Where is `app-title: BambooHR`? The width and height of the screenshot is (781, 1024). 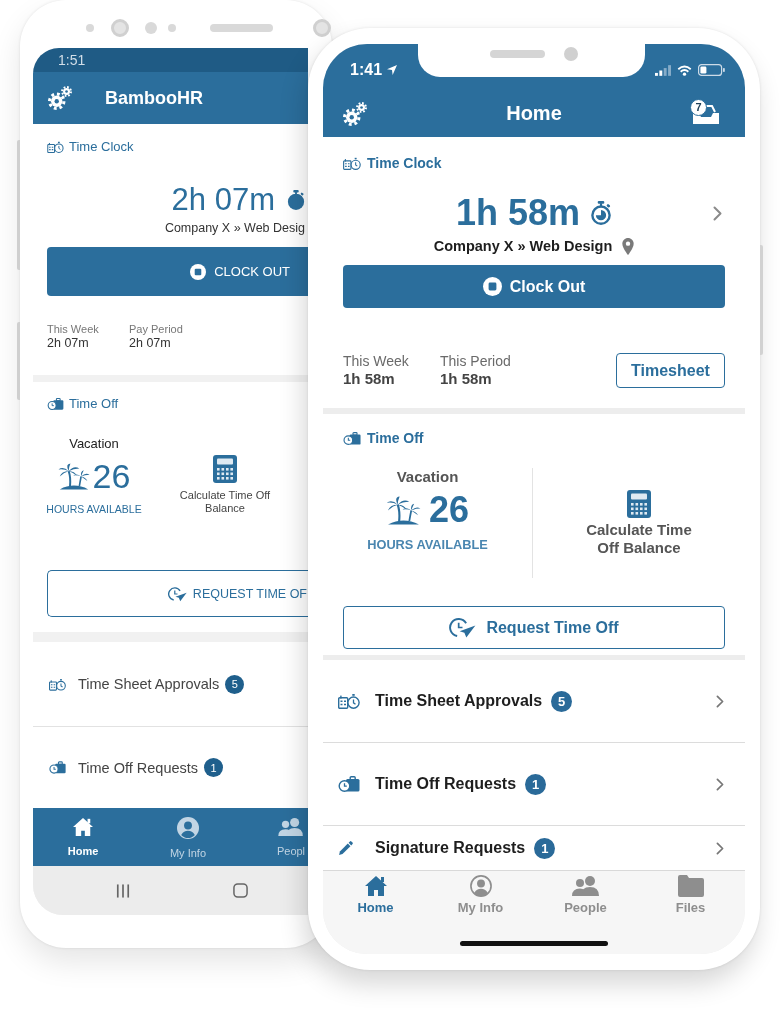 app-title: BambooHR is located at coordinates (154, 98).